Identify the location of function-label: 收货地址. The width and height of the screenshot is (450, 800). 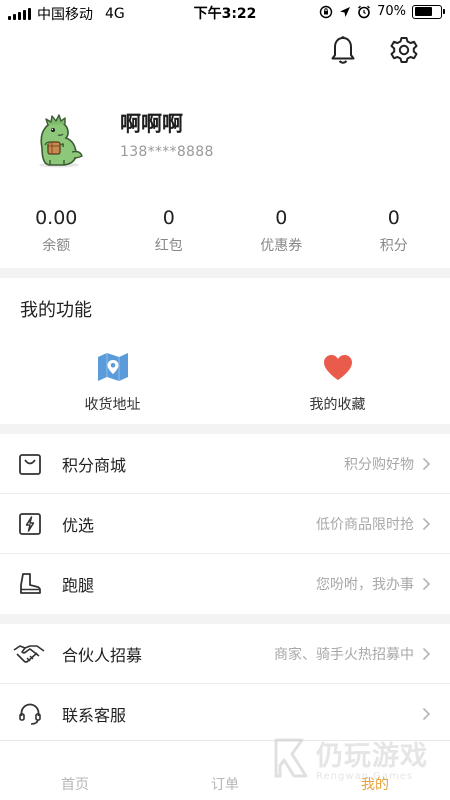
(112, 405).